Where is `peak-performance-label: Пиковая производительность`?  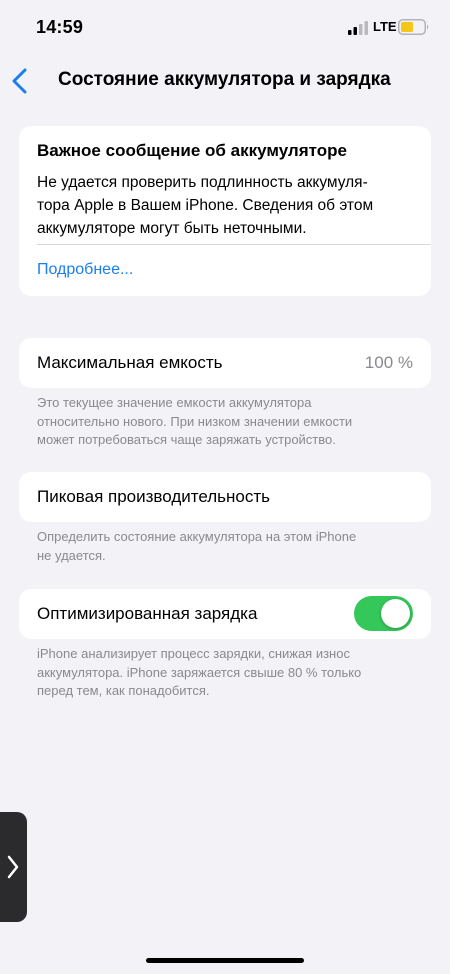 peak-performance-label: Пиковая производительность is located at coordinates (154, 496).